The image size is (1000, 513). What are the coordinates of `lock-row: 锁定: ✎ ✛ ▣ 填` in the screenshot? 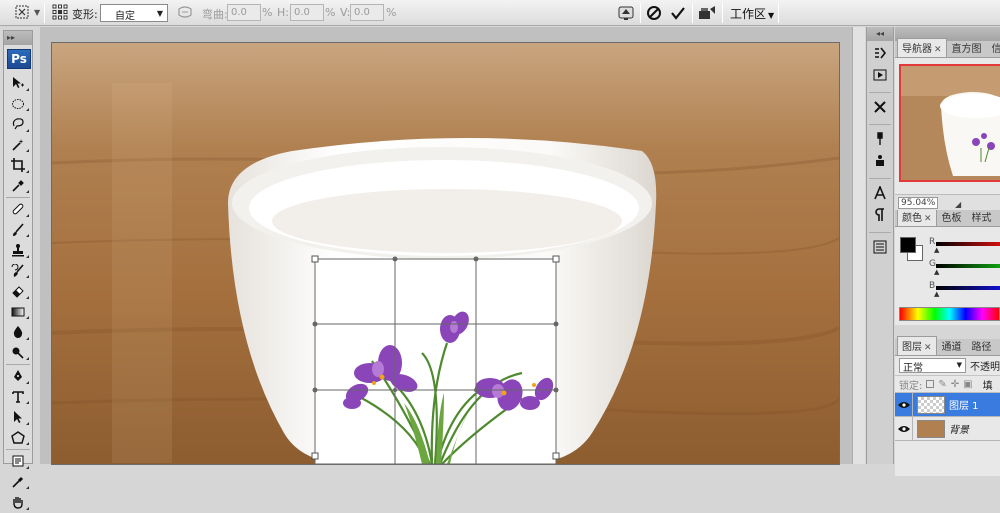 It's located at (947, 384).